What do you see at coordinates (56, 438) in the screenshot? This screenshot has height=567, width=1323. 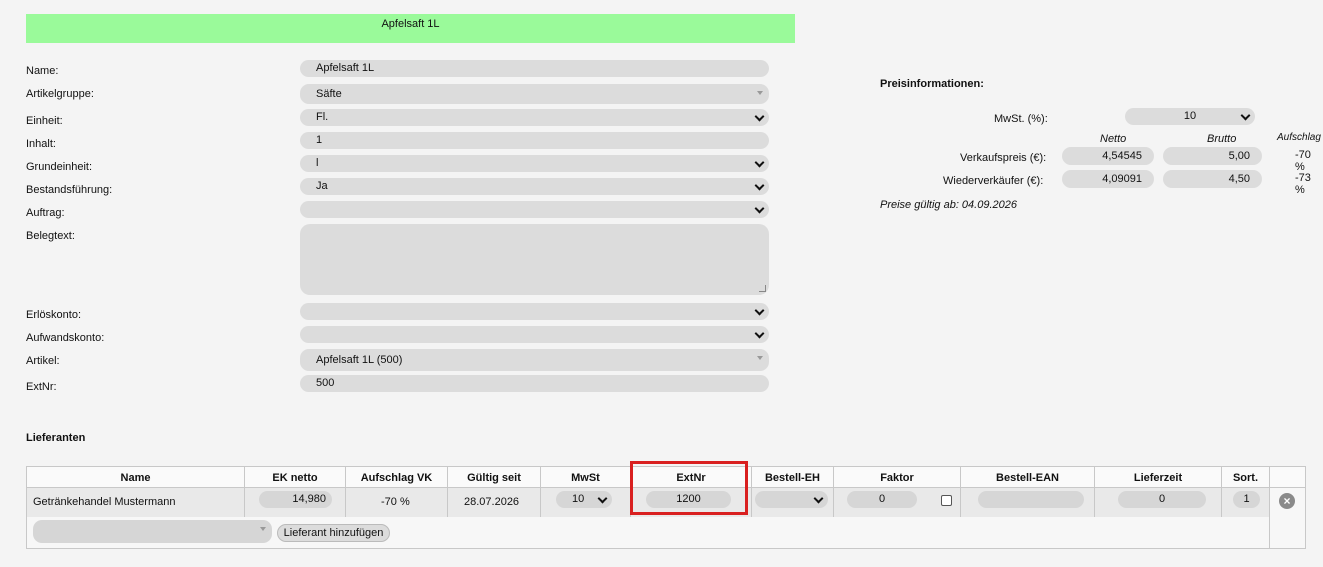 I see `suppliers-heading: Lieferanten` at bounding box center [56, 438].